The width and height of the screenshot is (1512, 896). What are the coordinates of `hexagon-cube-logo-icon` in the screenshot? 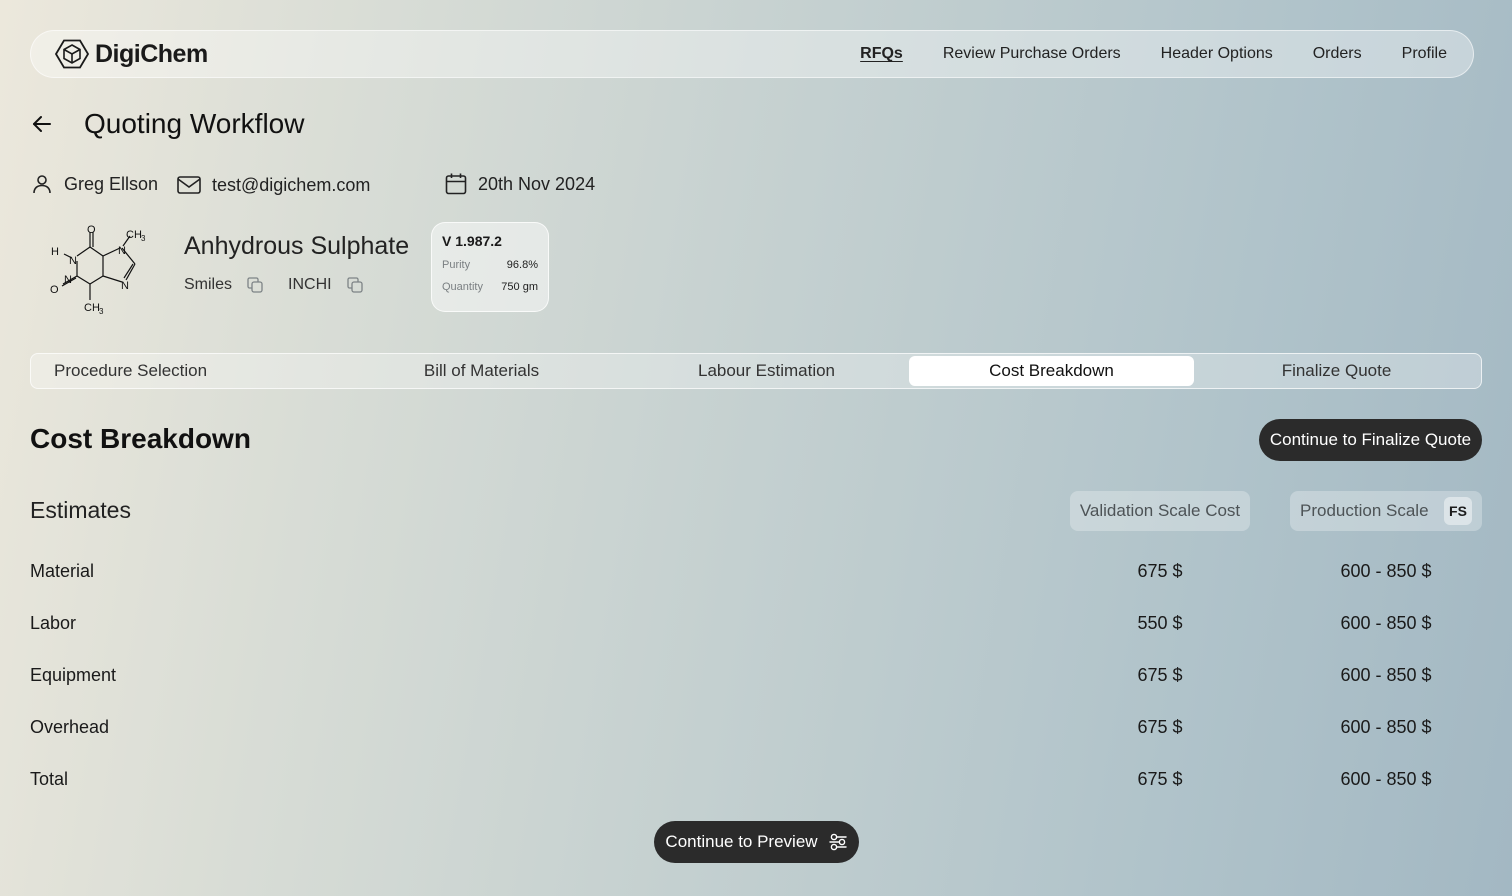 It's located at (72, 54).